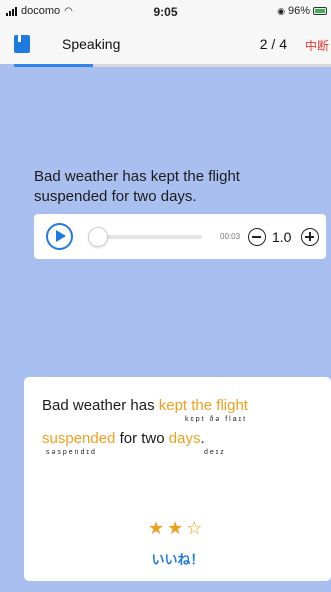 The height and width of the screenshot is (592, 331). I want to click on result-text: ., so click(202, 438).